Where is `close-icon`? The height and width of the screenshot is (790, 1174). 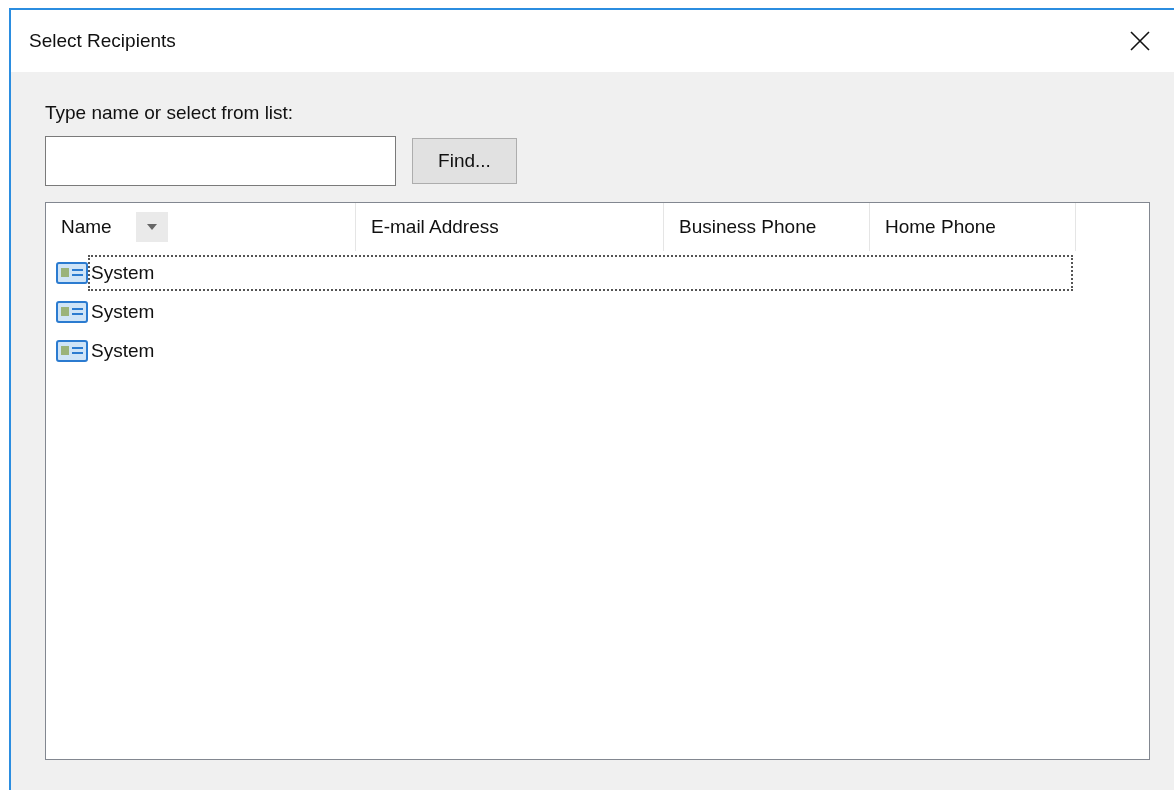
close-icon is located at coordinates (1140, 41).